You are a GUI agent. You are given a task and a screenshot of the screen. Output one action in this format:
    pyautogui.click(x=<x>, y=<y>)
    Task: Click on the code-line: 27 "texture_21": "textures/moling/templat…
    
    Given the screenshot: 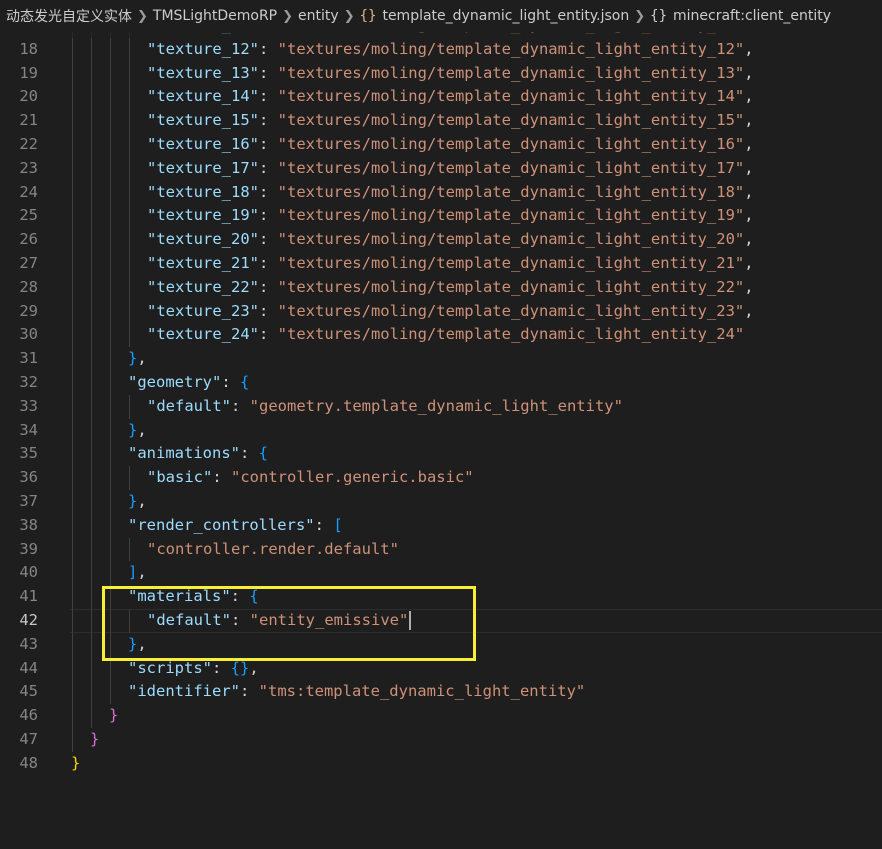 What is the action you would take?
    pyautogui.click(x=441, y=264)
    